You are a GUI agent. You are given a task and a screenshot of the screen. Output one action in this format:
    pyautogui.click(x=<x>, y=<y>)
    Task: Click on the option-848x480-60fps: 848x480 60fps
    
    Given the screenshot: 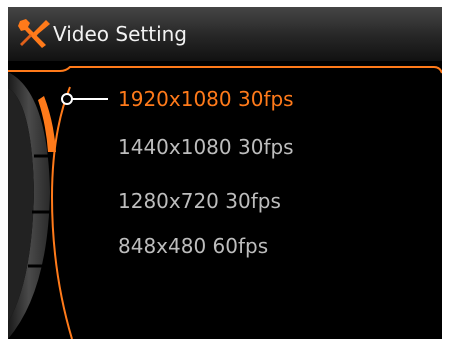 What is the action you would take?
    pyautogui.click(x=193, y=246)
    